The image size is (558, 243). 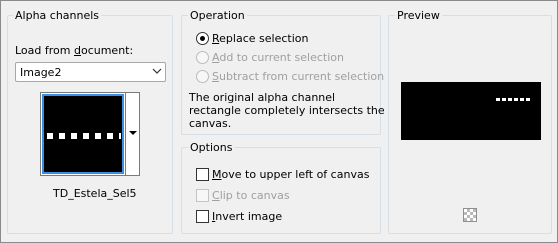 I want to click on alpha-channel-thumbnail, so click(x=83, y=134).